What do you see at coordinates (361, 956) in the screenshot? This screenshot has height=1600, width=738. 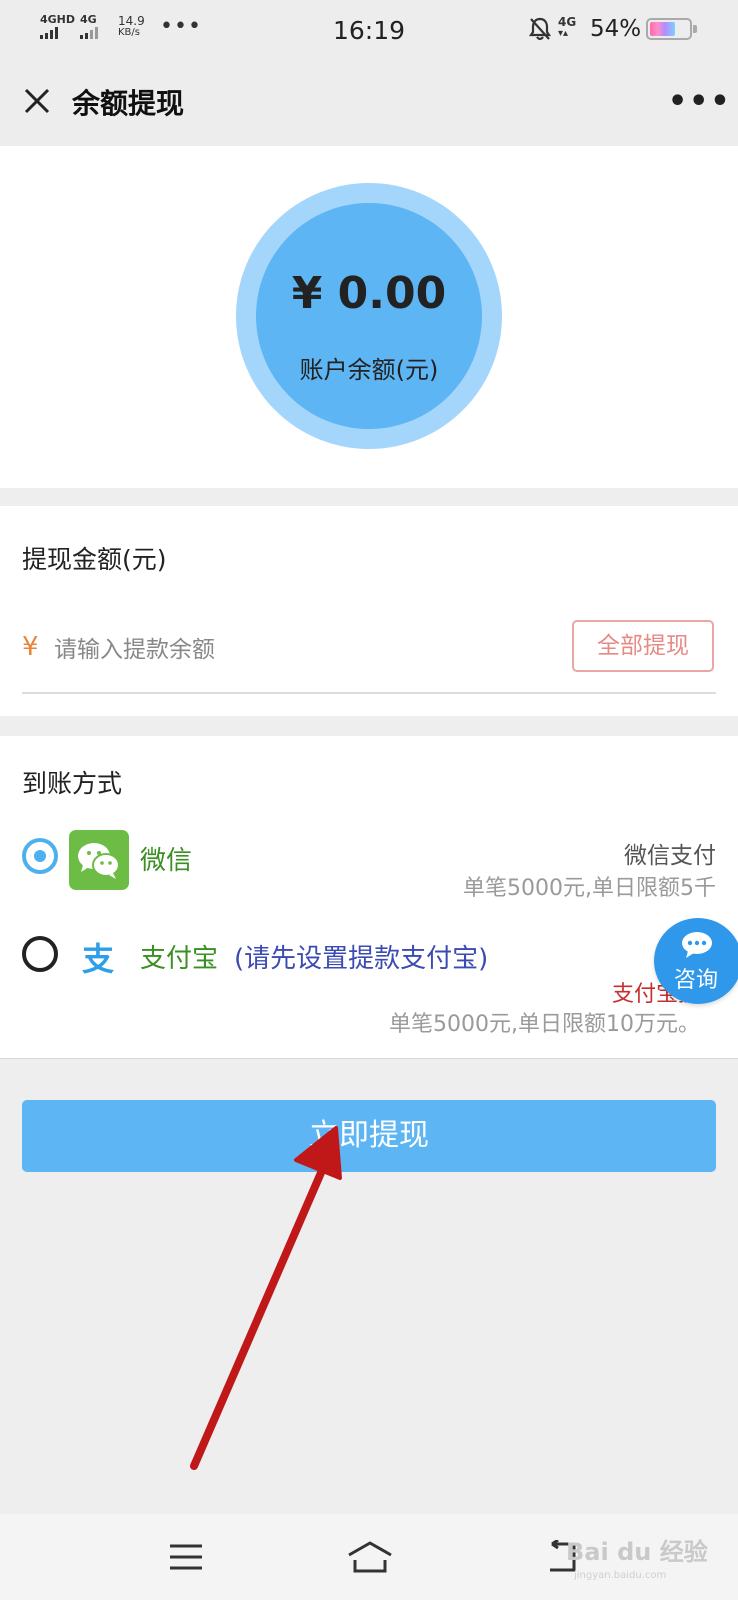 I see `alipay-setup-hint: (请先设置提款支付宝)` at bounding box center [361, 956].